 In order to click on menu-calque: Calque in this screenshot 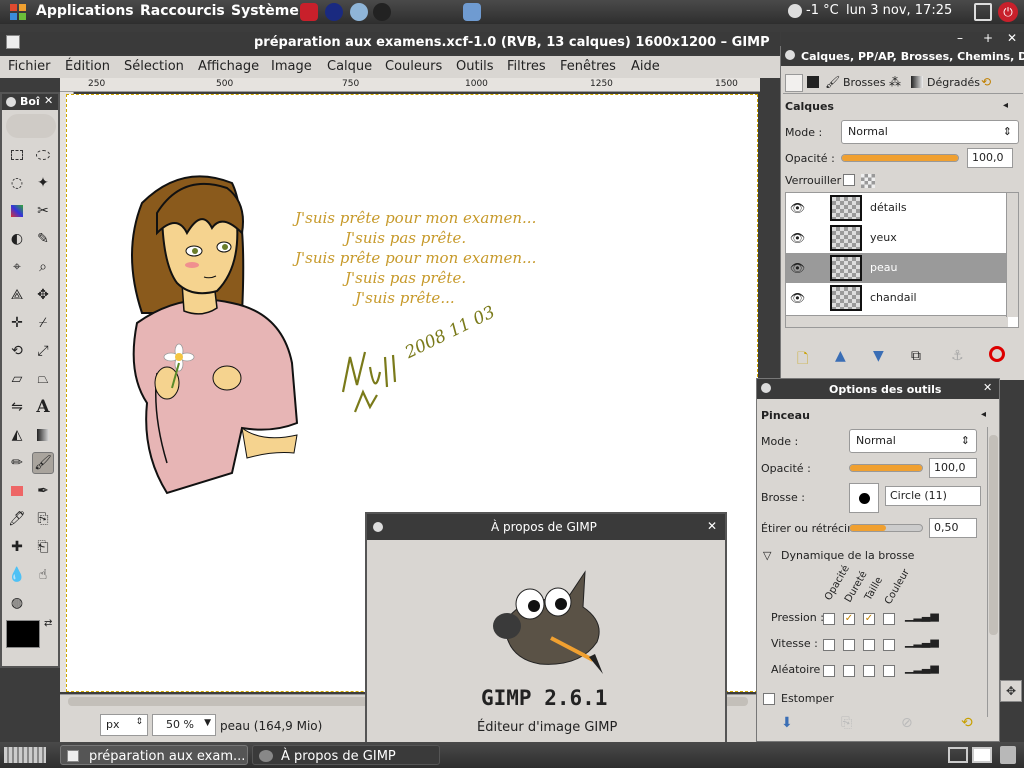, I will do `click(349, 66)`.